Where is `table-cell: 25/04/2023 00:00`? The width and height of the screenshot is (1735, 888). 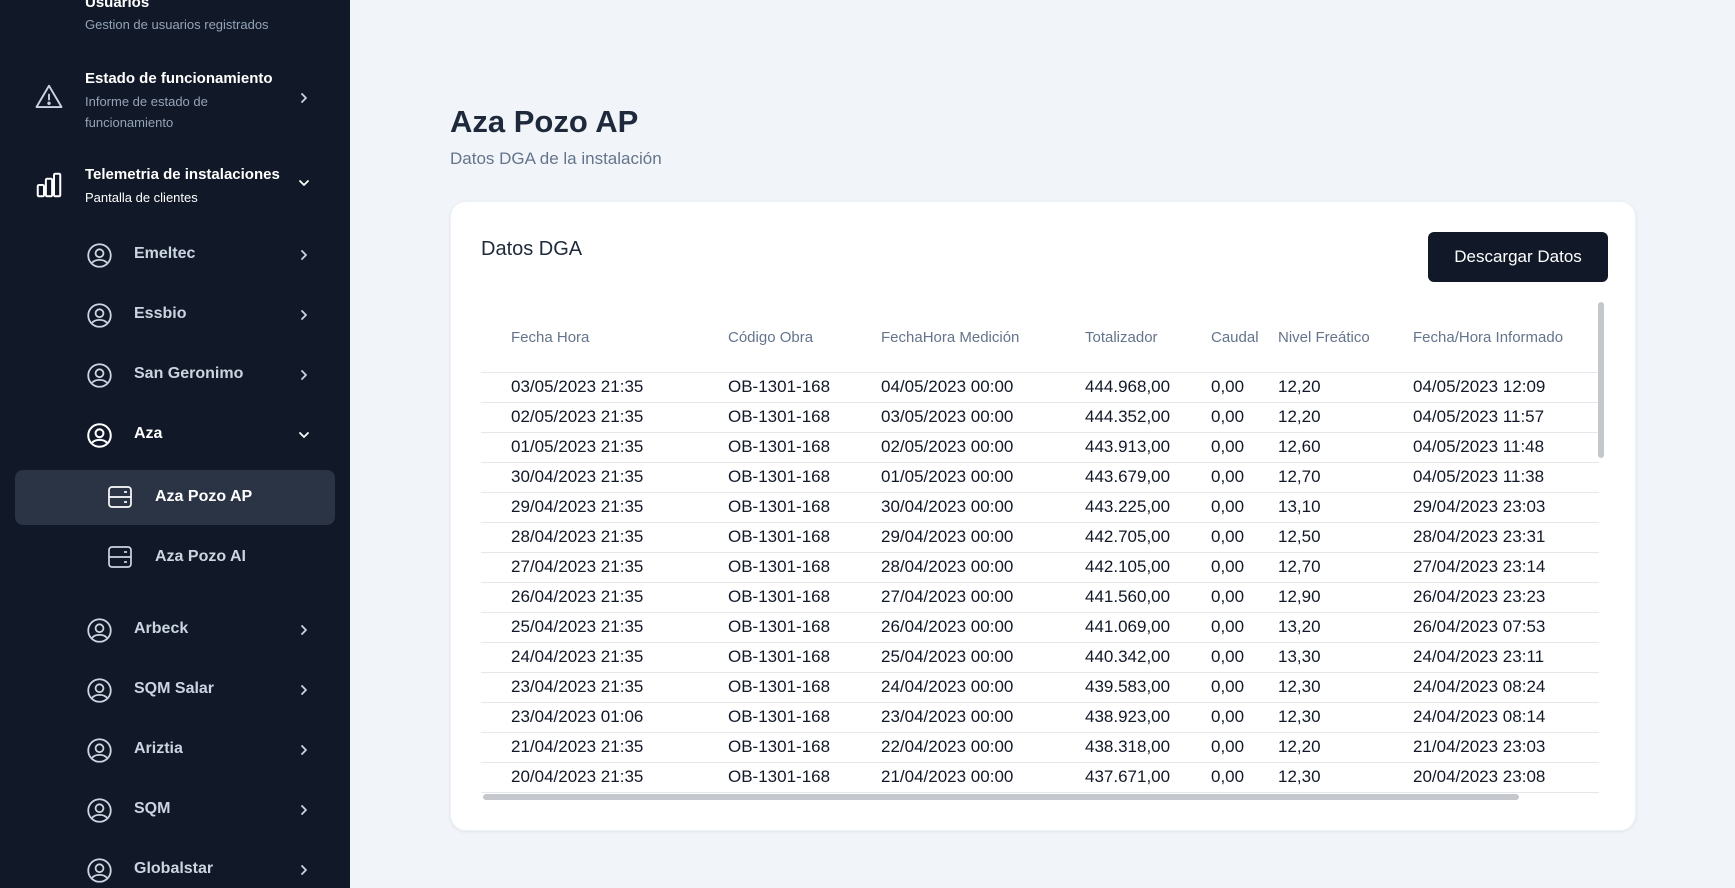 table-cell: 25/04/2023 00:00 is located at coordinates (953, 657).